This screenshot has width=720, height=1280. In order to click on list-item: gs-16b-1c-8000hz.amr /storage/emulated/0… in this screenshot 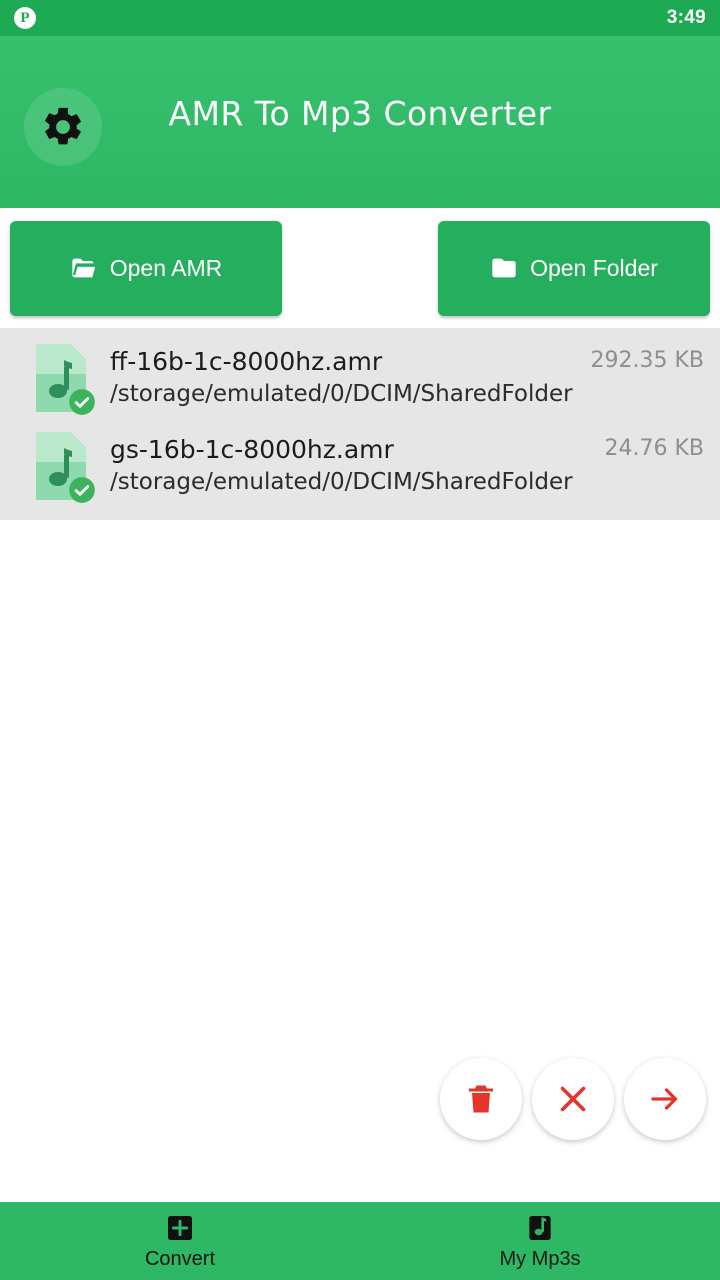, I will do `click(360, 466)`.